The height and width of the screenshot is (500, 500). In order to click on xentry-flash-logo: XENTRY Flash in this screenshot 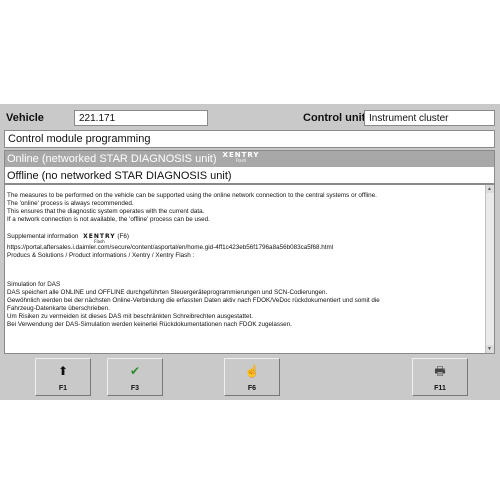, I will do `click(241, 157)`.